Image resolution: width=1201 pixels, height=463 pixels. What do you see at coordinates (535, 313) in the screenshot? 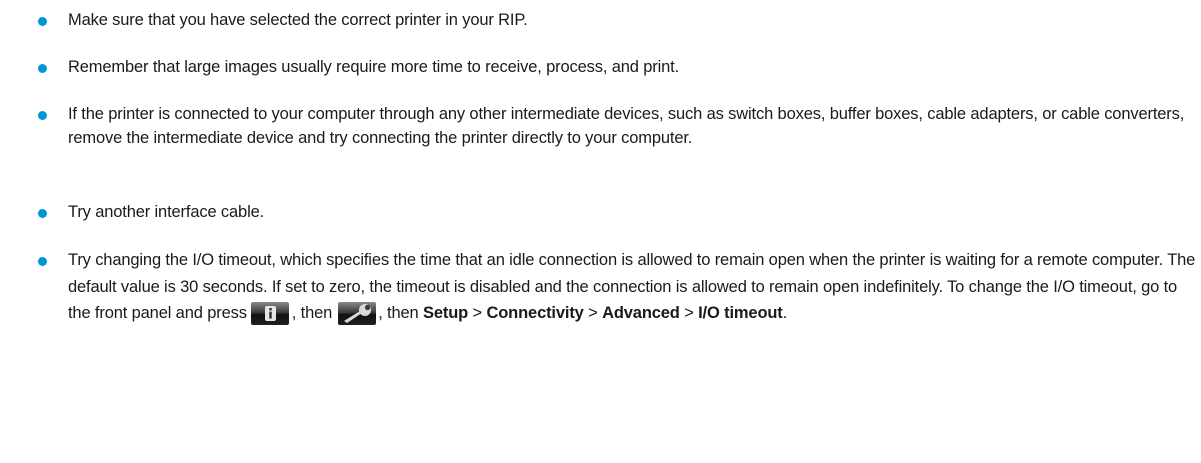
I see `menu-connectivity: Connectivity` at bounding box center [535, 313].